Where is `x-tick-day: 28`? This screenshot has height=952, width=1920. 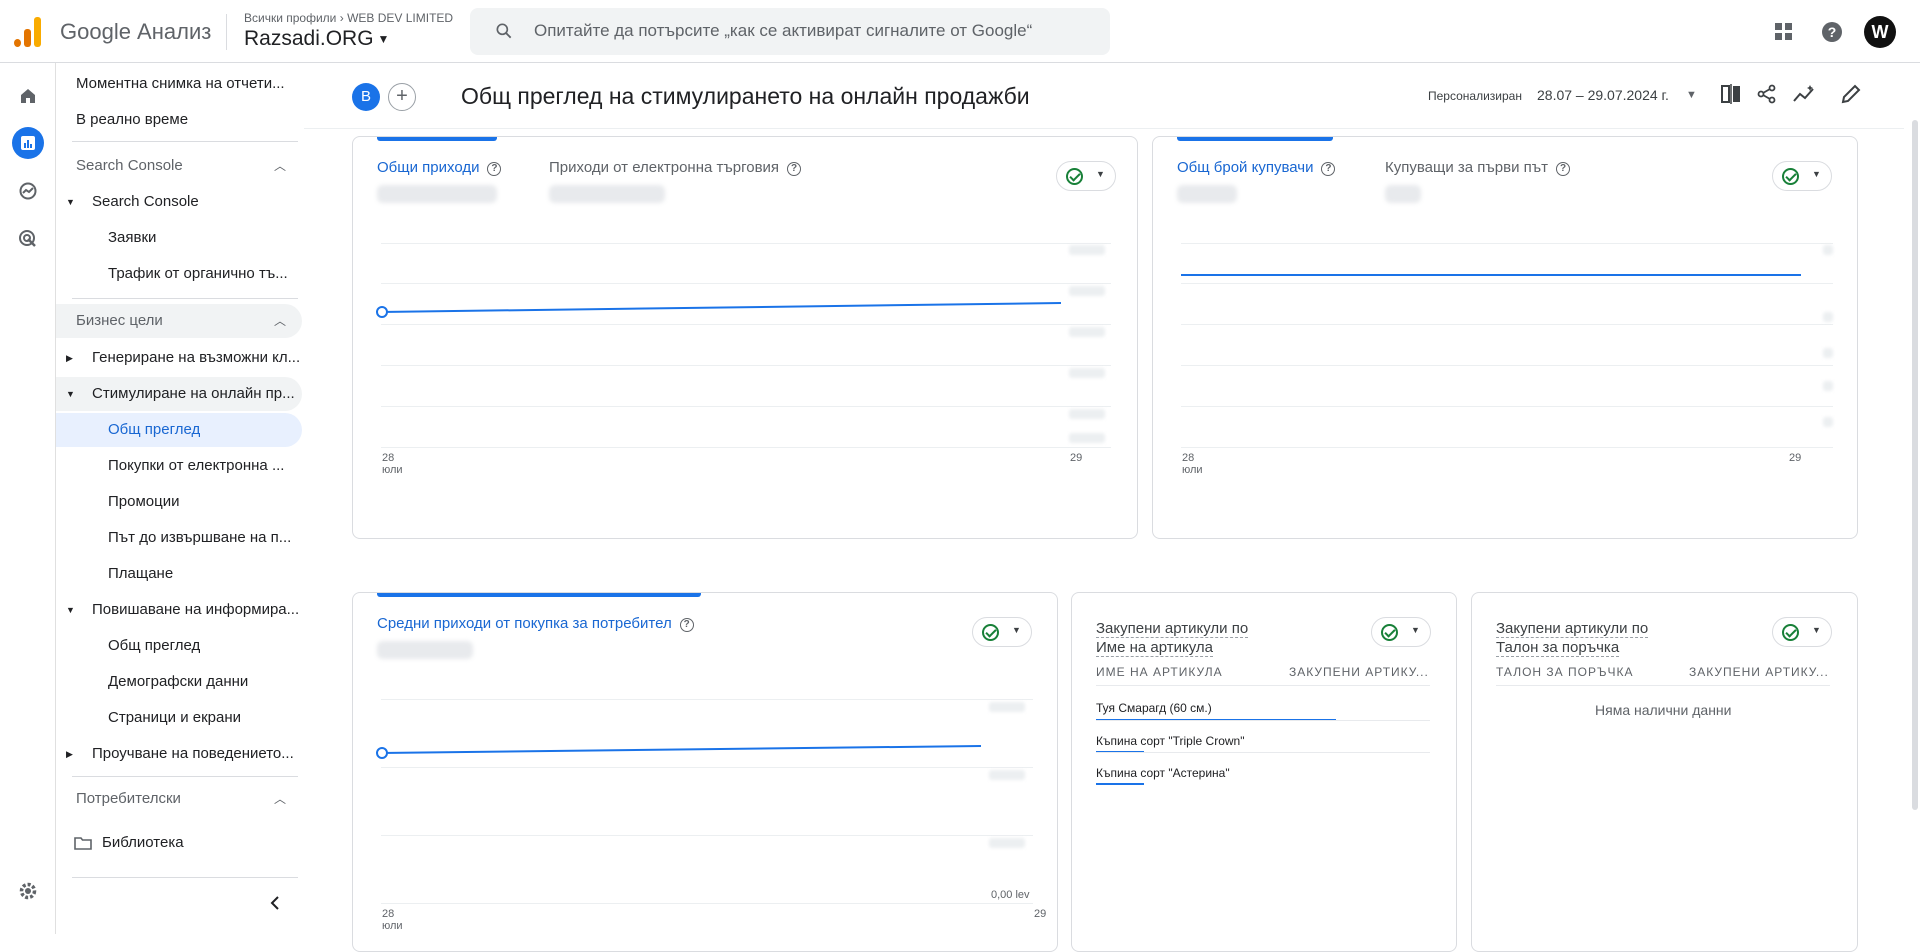 x-tick-day: 28 is located at coordinates (1188, 458).